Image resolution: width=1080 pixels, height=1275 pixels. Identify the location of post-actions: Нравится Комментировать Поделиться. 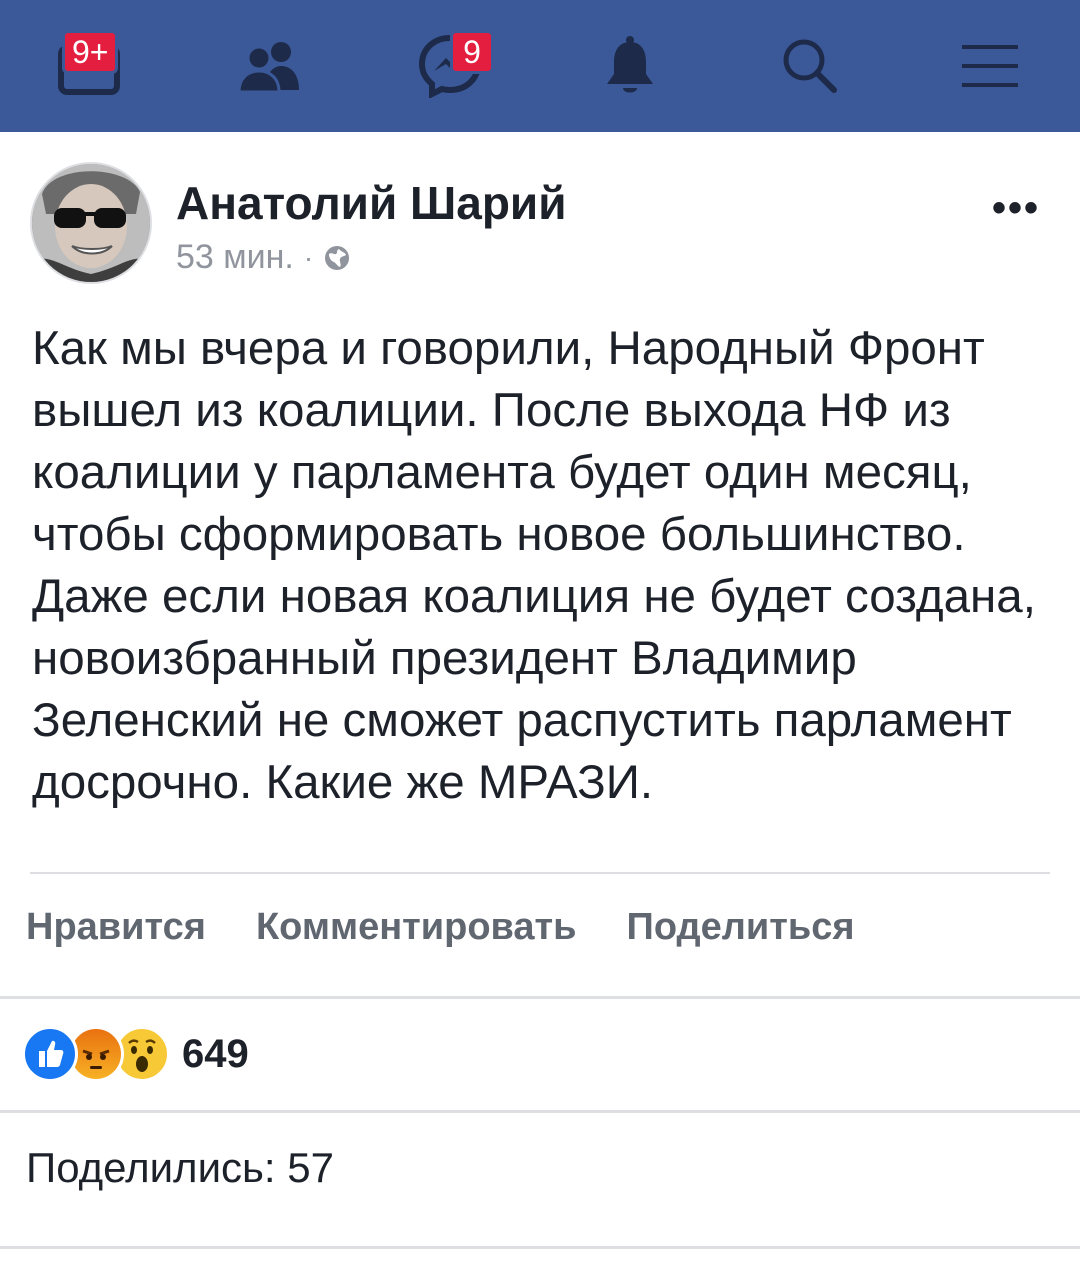
(465, 927).